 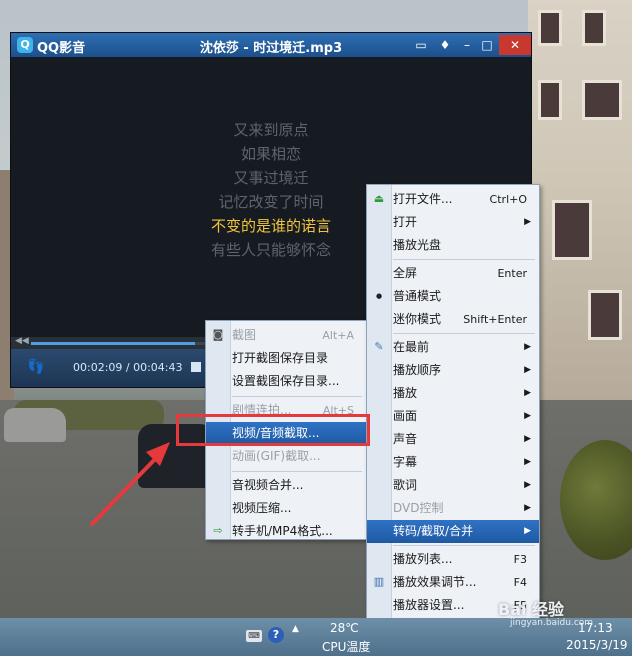 What do you see at coordinates (346, 647) in the screenshot?
I see `cpu-temperature-label: CPU温度` at bounding box center [346, 647].